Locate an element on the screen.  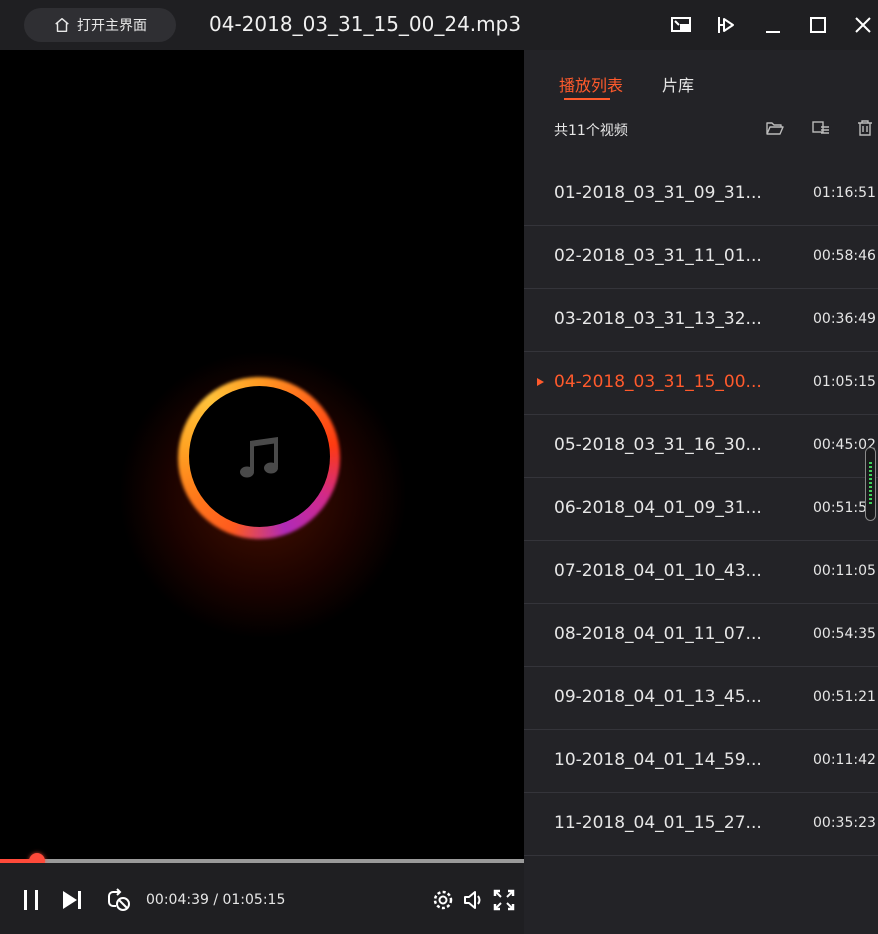
list-item: 11-2018_04_01_15_27... 00:35:23 is located at coordinates (701, 824).